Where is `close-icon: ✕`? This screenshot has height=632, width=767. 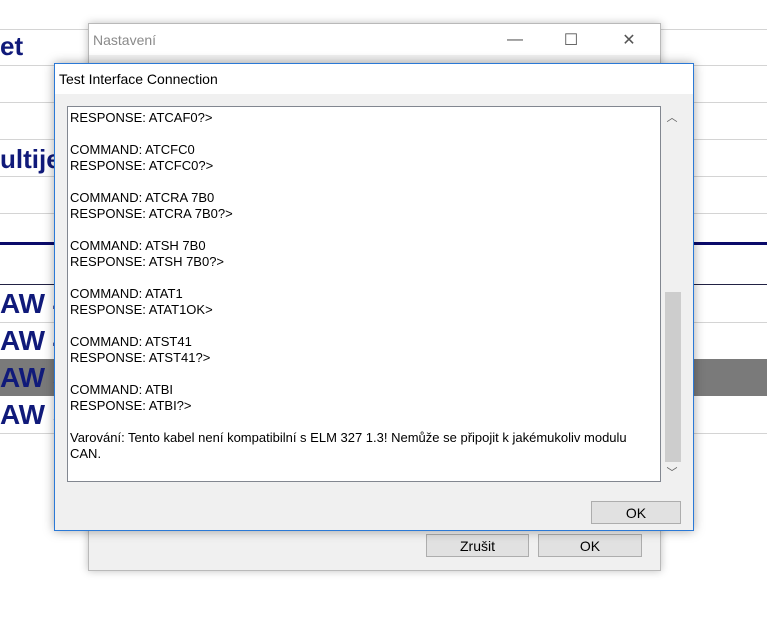 close-icon: ✕ is located at coordinates (629, 39).